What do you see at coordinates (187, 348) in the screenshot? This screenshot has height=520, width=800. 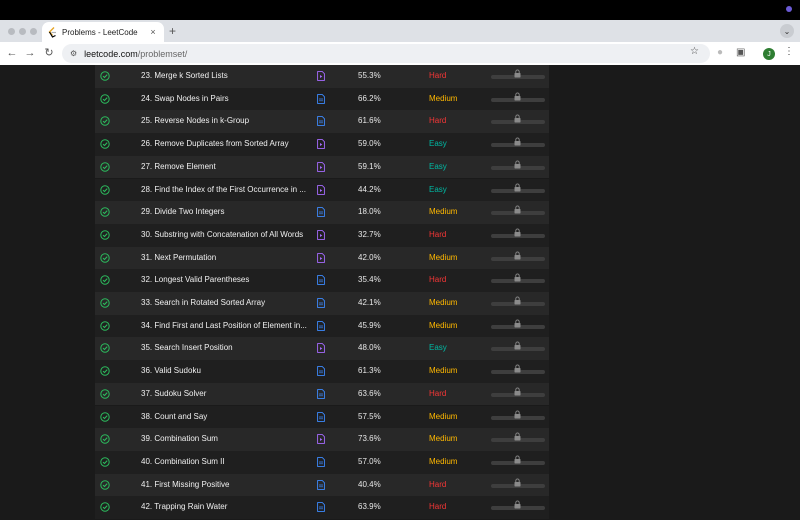 I see `problem-title-link: 35. Search Insert Position` at bounding box center [187, 348].